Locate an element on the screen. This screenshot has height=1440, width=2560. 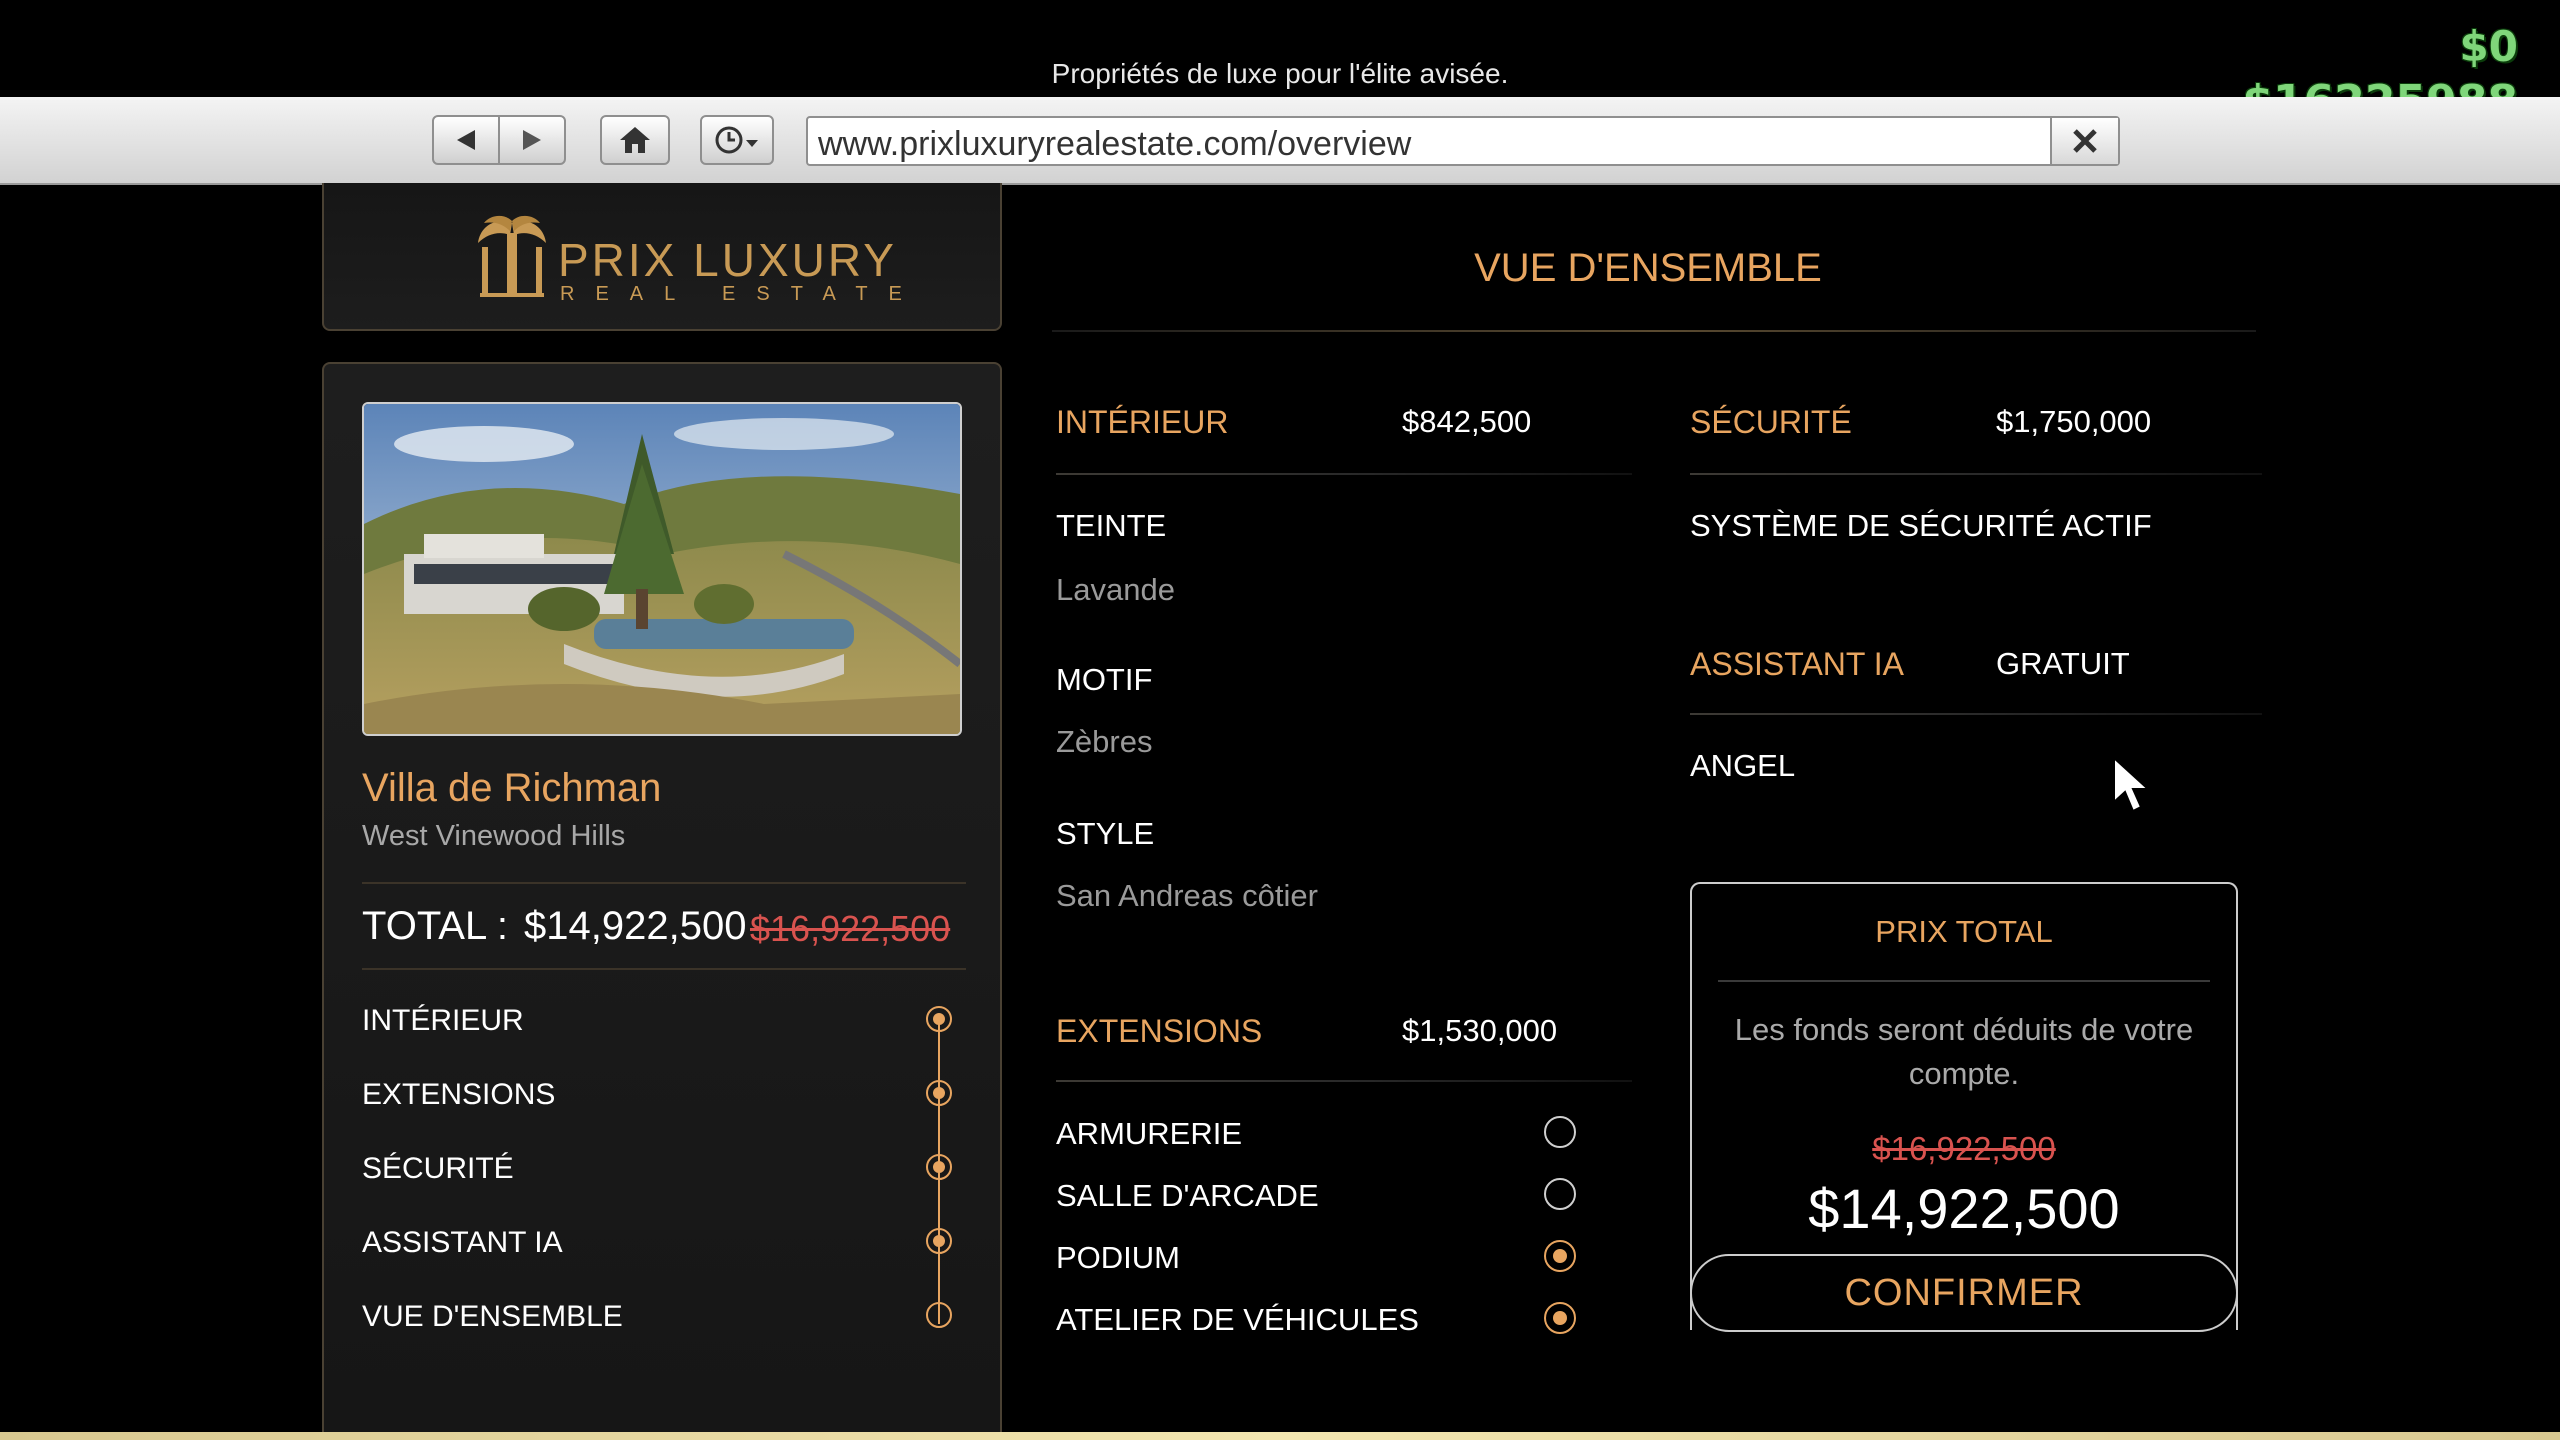
pattern-label: MOTIF is located at coordinates (1104, 679).